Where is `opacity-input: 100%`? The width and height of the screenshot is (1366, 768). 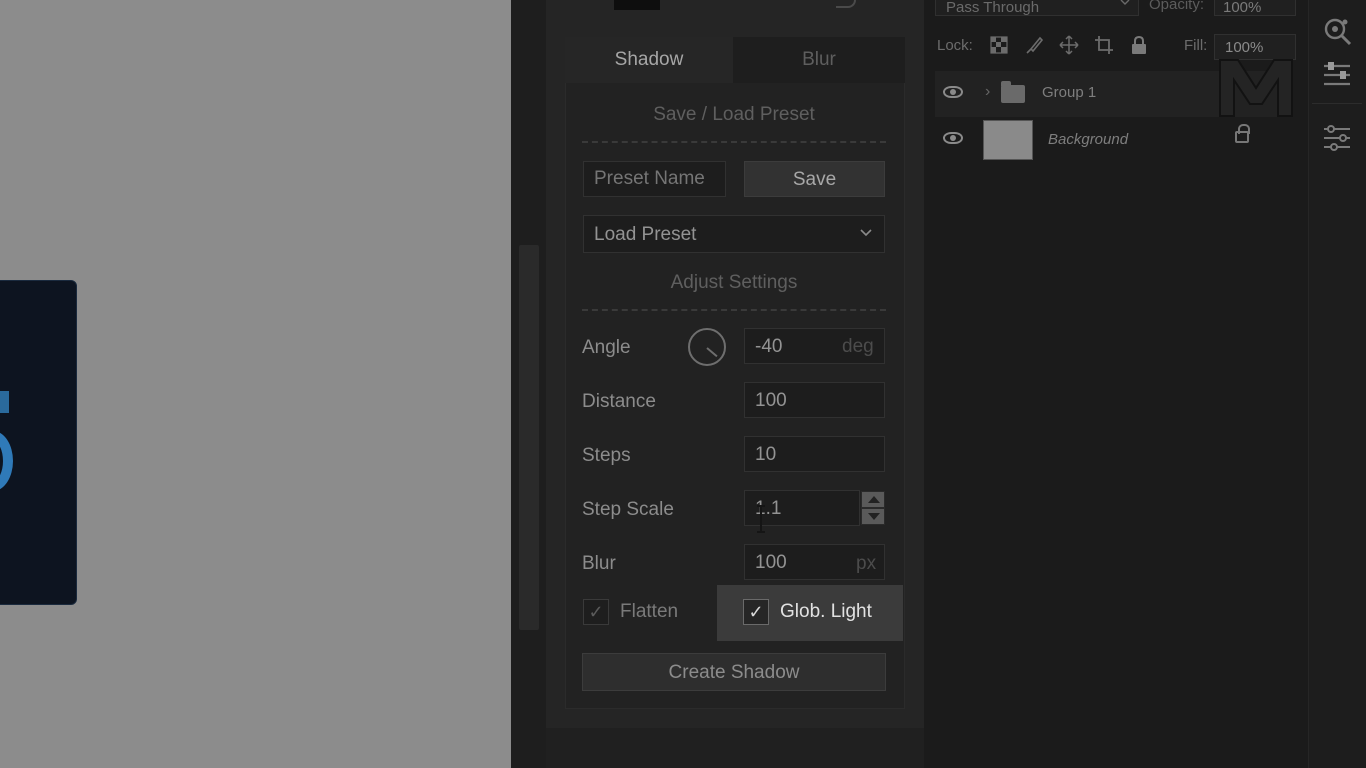 opacity-input: 100% is located at coordinates (1255, 8).